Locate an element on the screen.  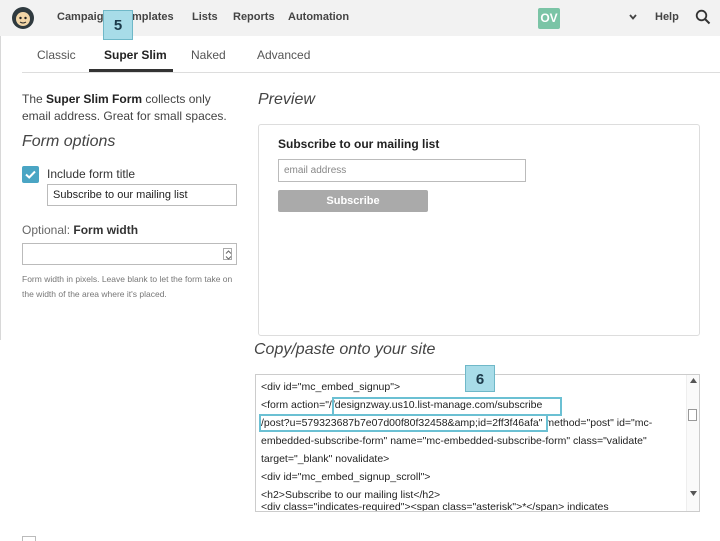
code-line: <div id="mc_embed_signup_scroll"> is located at coordinates (346, 477).